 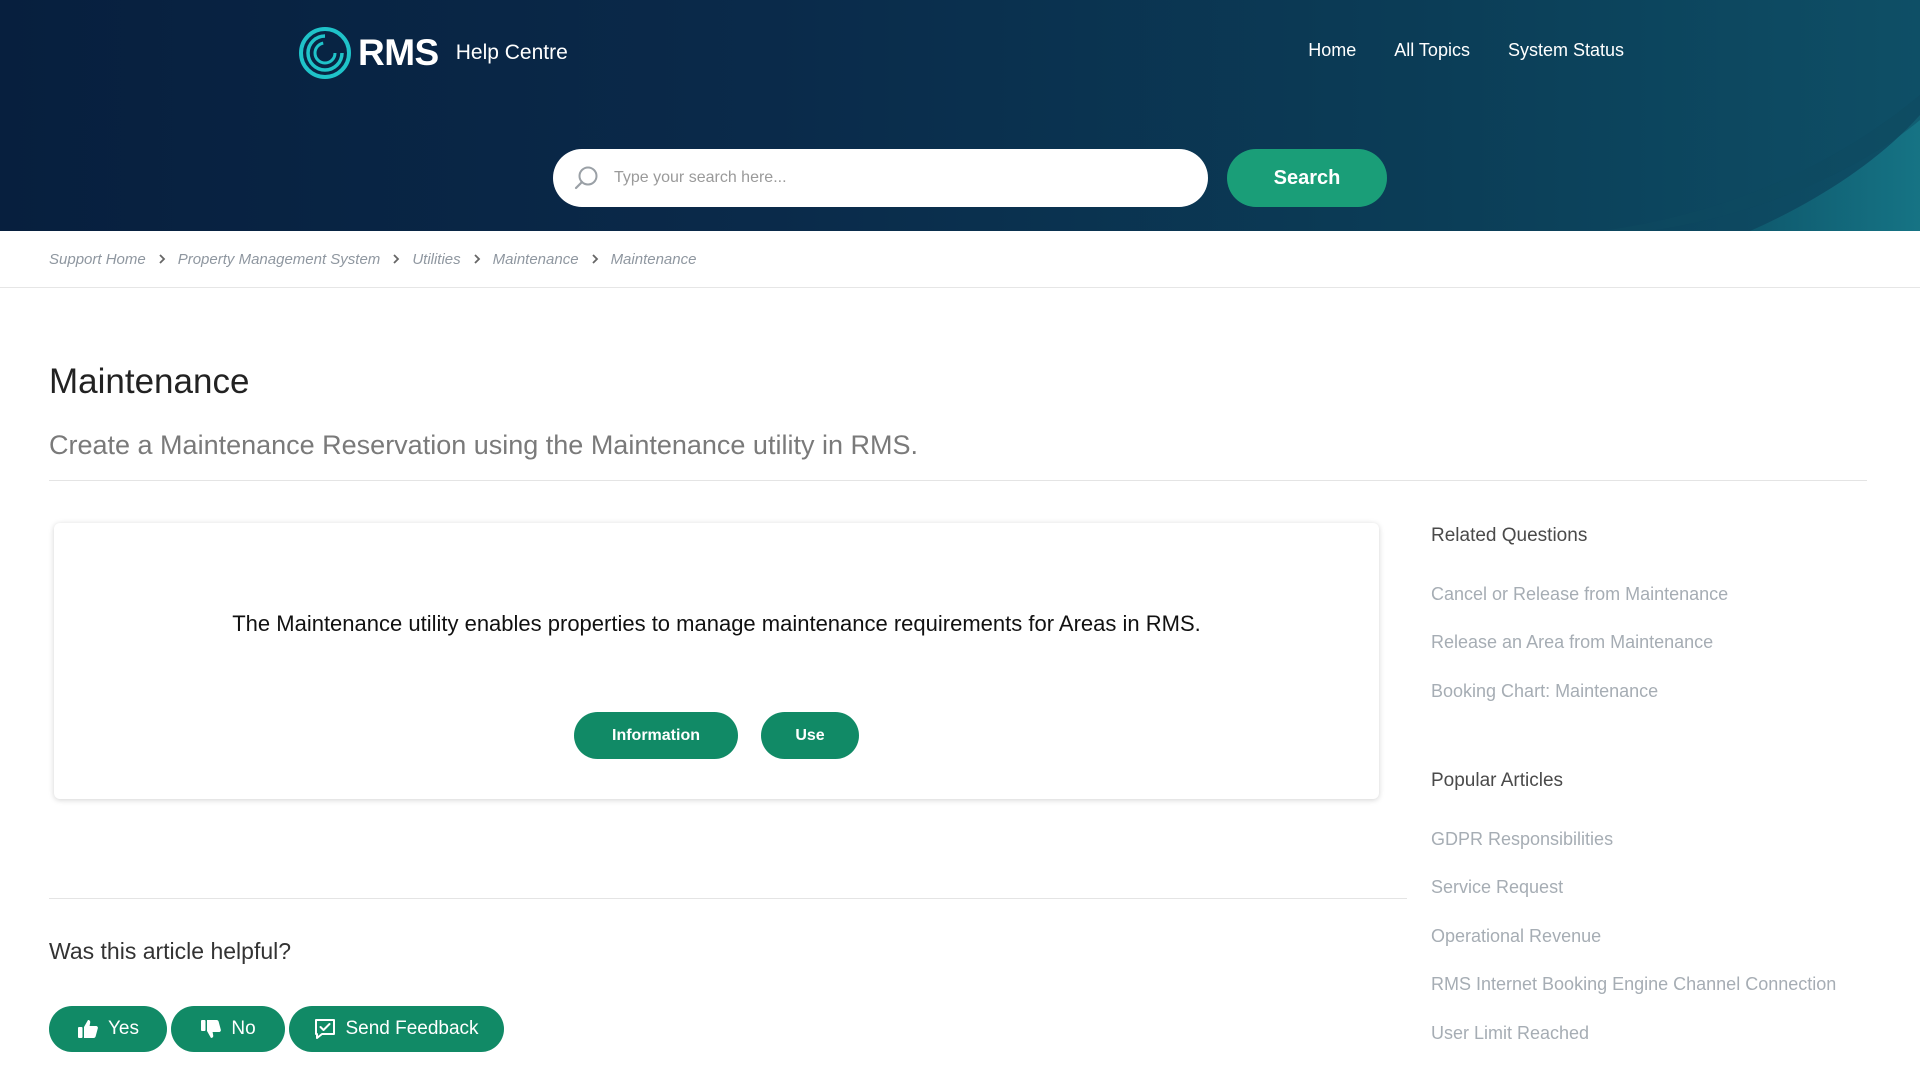 I want to click on yes-button: Yes, so click(x=108, y=1029).